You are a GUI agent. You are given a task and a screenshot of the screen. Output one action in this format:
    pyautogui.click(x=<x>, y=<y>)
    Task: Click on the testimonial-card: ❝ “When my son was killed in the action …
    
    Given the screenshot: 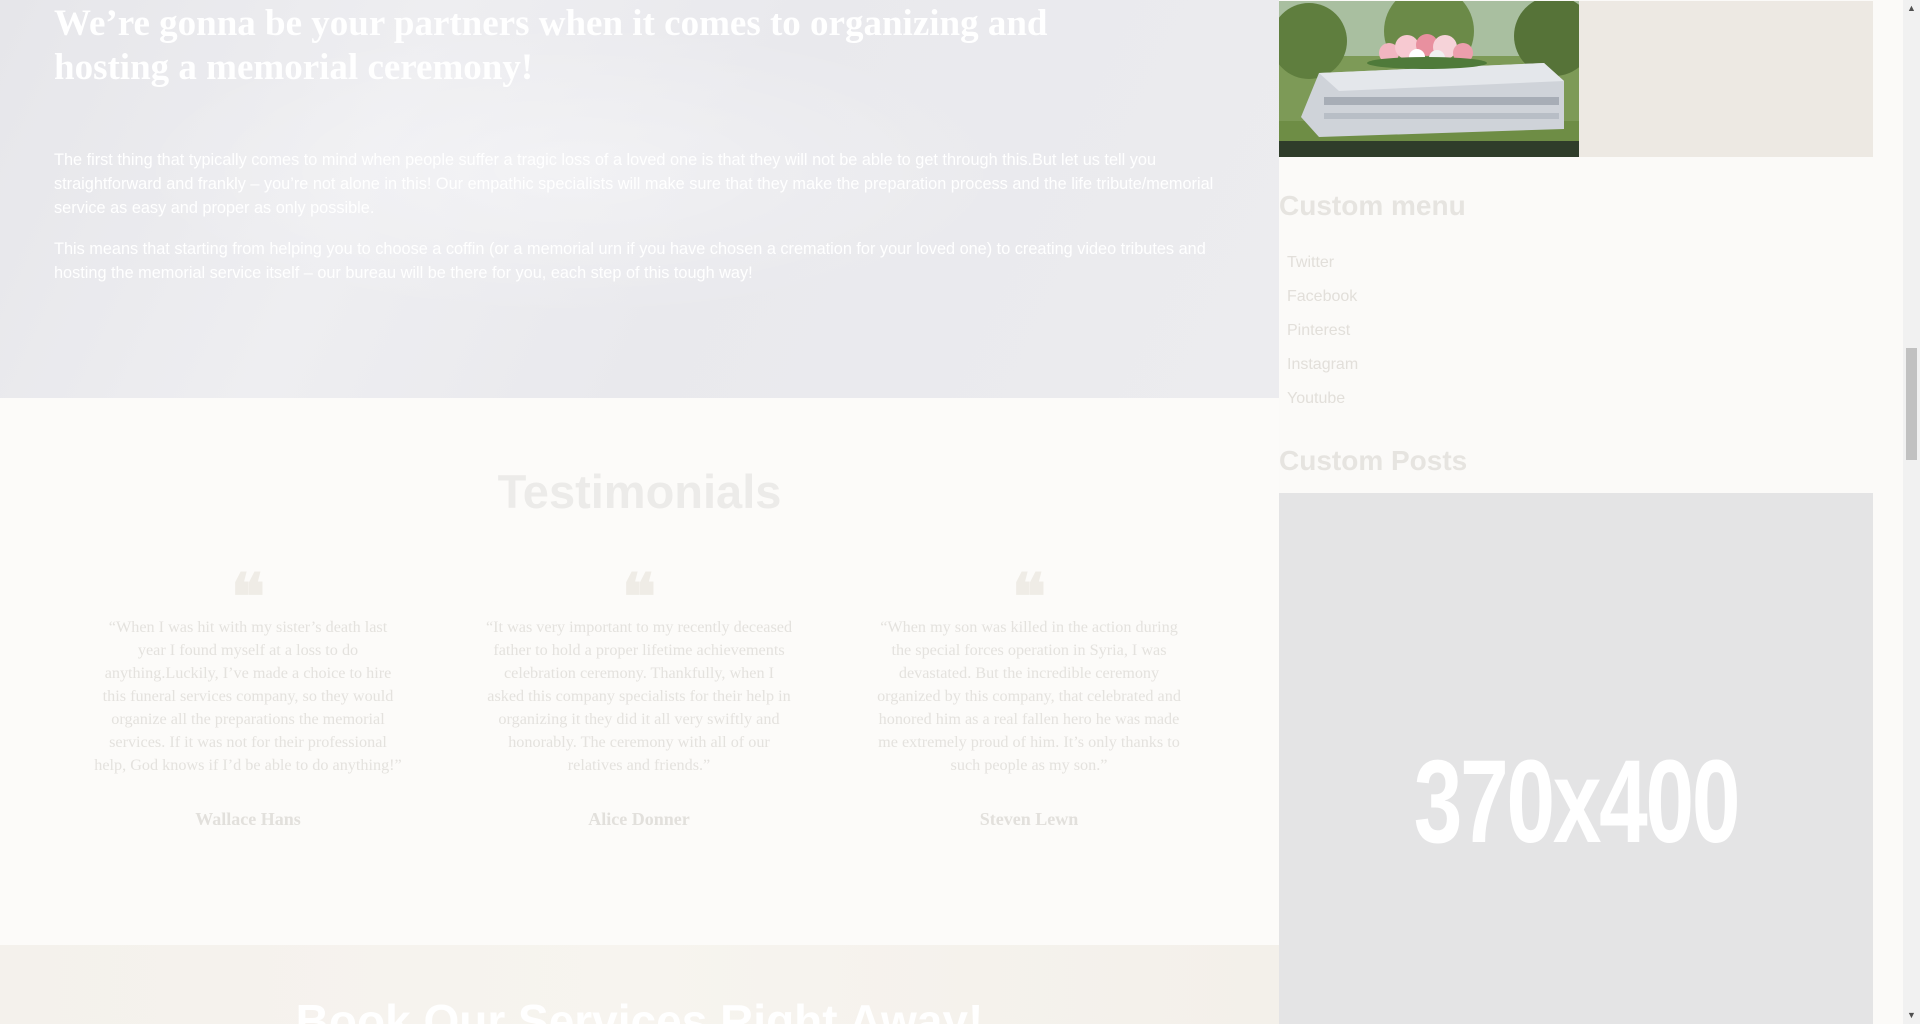 What is the action you would take?
    pyautogui.click(x=1029, y=696)
    